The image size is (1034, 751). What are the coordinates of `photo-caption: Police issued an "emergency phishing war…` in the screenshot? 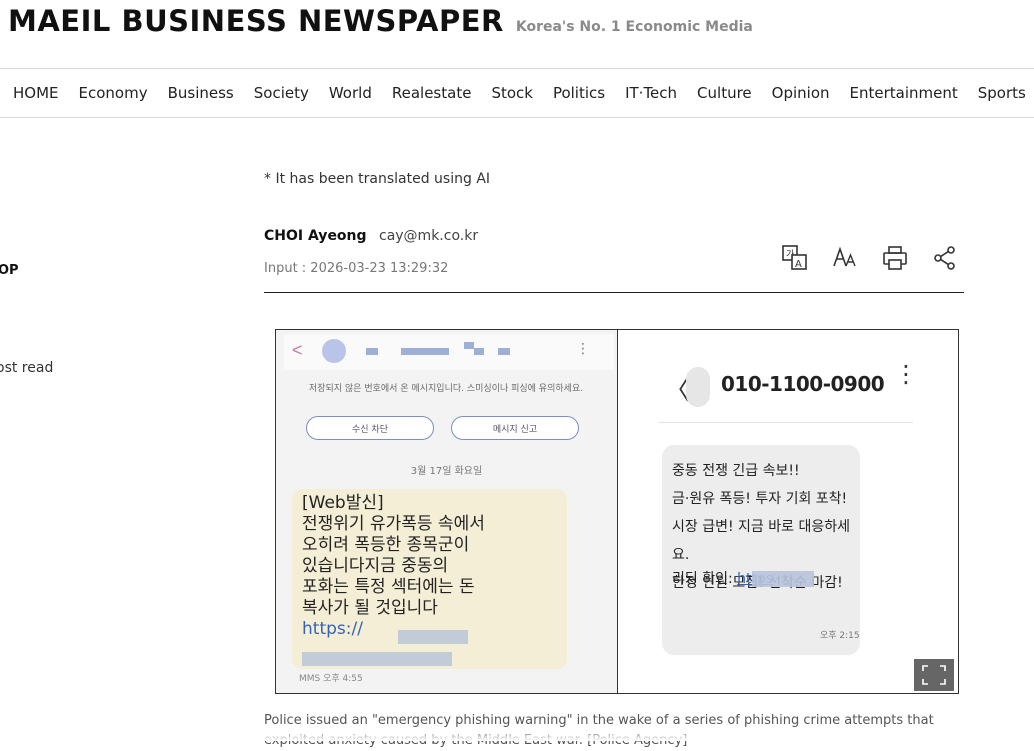 It's located at (599, 730).